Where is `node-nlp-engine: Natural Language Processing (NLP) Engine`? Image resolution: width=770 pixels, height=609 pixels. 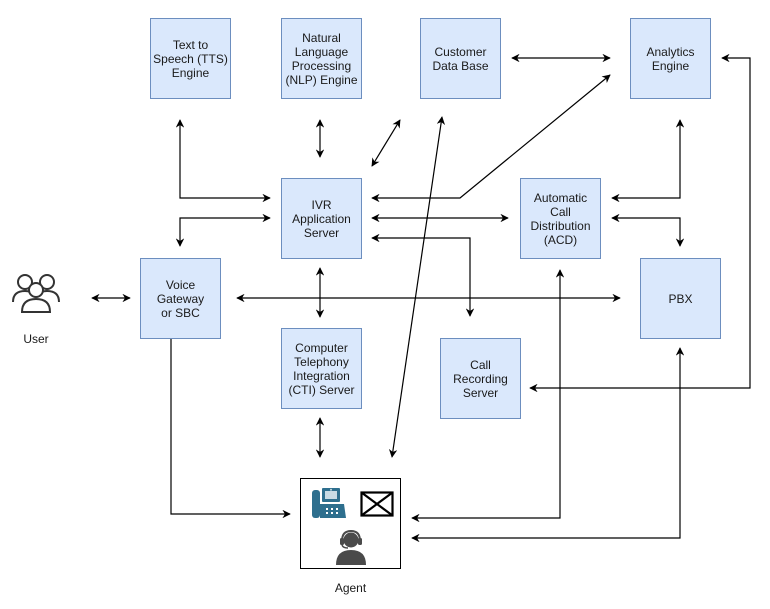
node-nlp-engine: Natural Language Processing (NLP) Engine is located at coordinates (321, 58).